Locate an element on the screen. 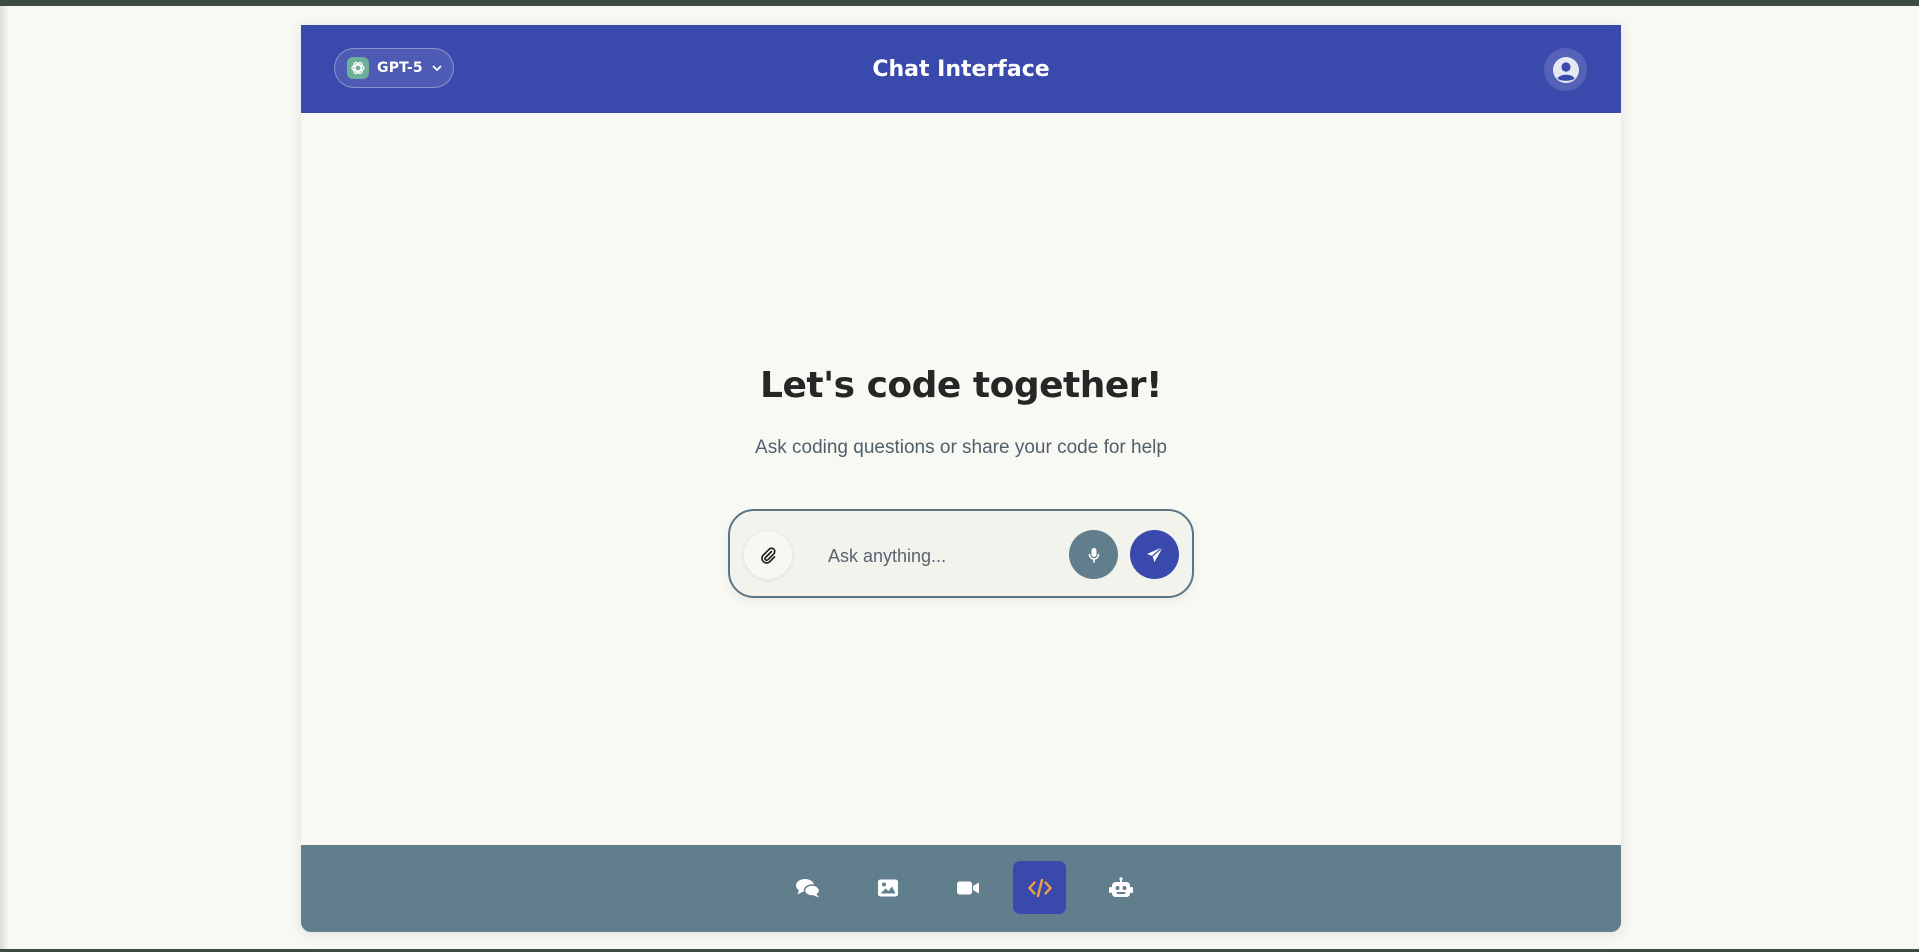 This screenshot has height=952, width=1919. attach-file-button is located at coordinates (768, 555).